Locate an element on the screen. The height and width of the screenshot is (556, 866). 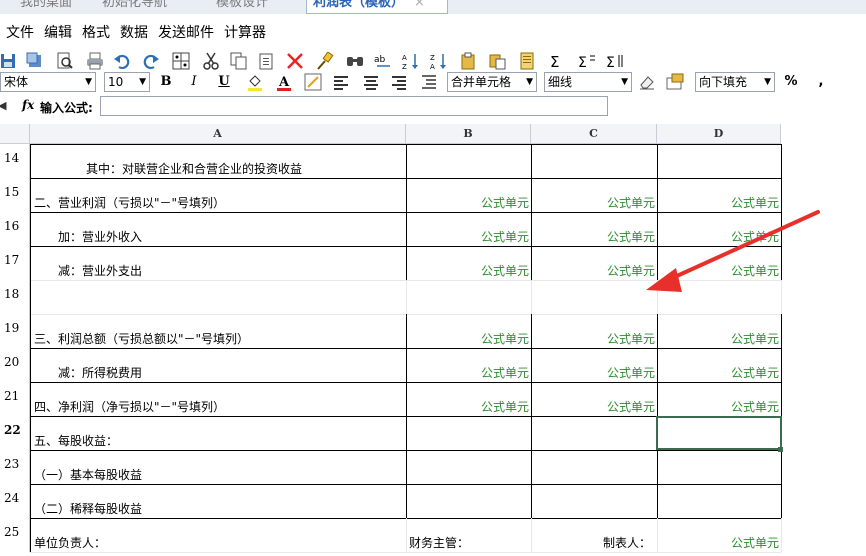
underline-button: U is located at coordinates (224, 82).